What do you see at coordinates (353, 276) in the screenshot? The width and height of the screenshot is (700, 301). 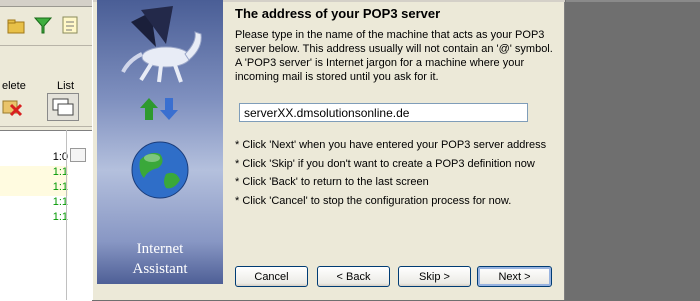 I see `back-button: < Back` at bounding box center [353, 276].